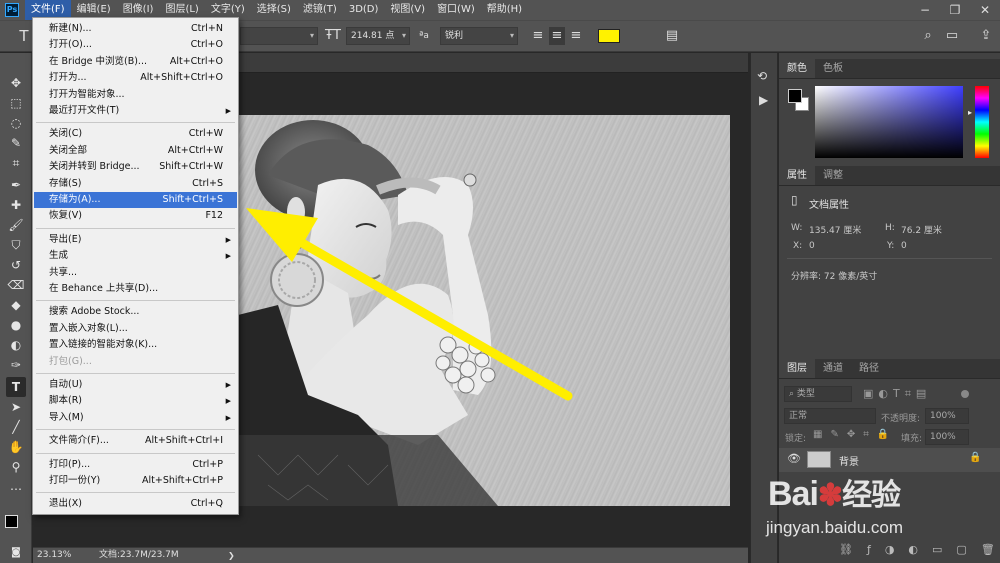  I want to click on tab-adjustments: 调整, so click(833, 175).